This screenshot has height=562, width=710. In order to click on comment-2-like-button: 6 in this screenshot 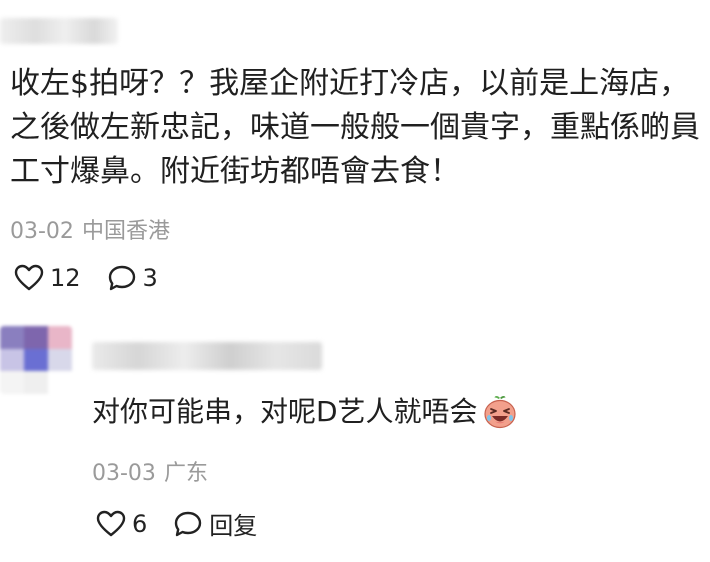, I will do `click(121, 524)`.